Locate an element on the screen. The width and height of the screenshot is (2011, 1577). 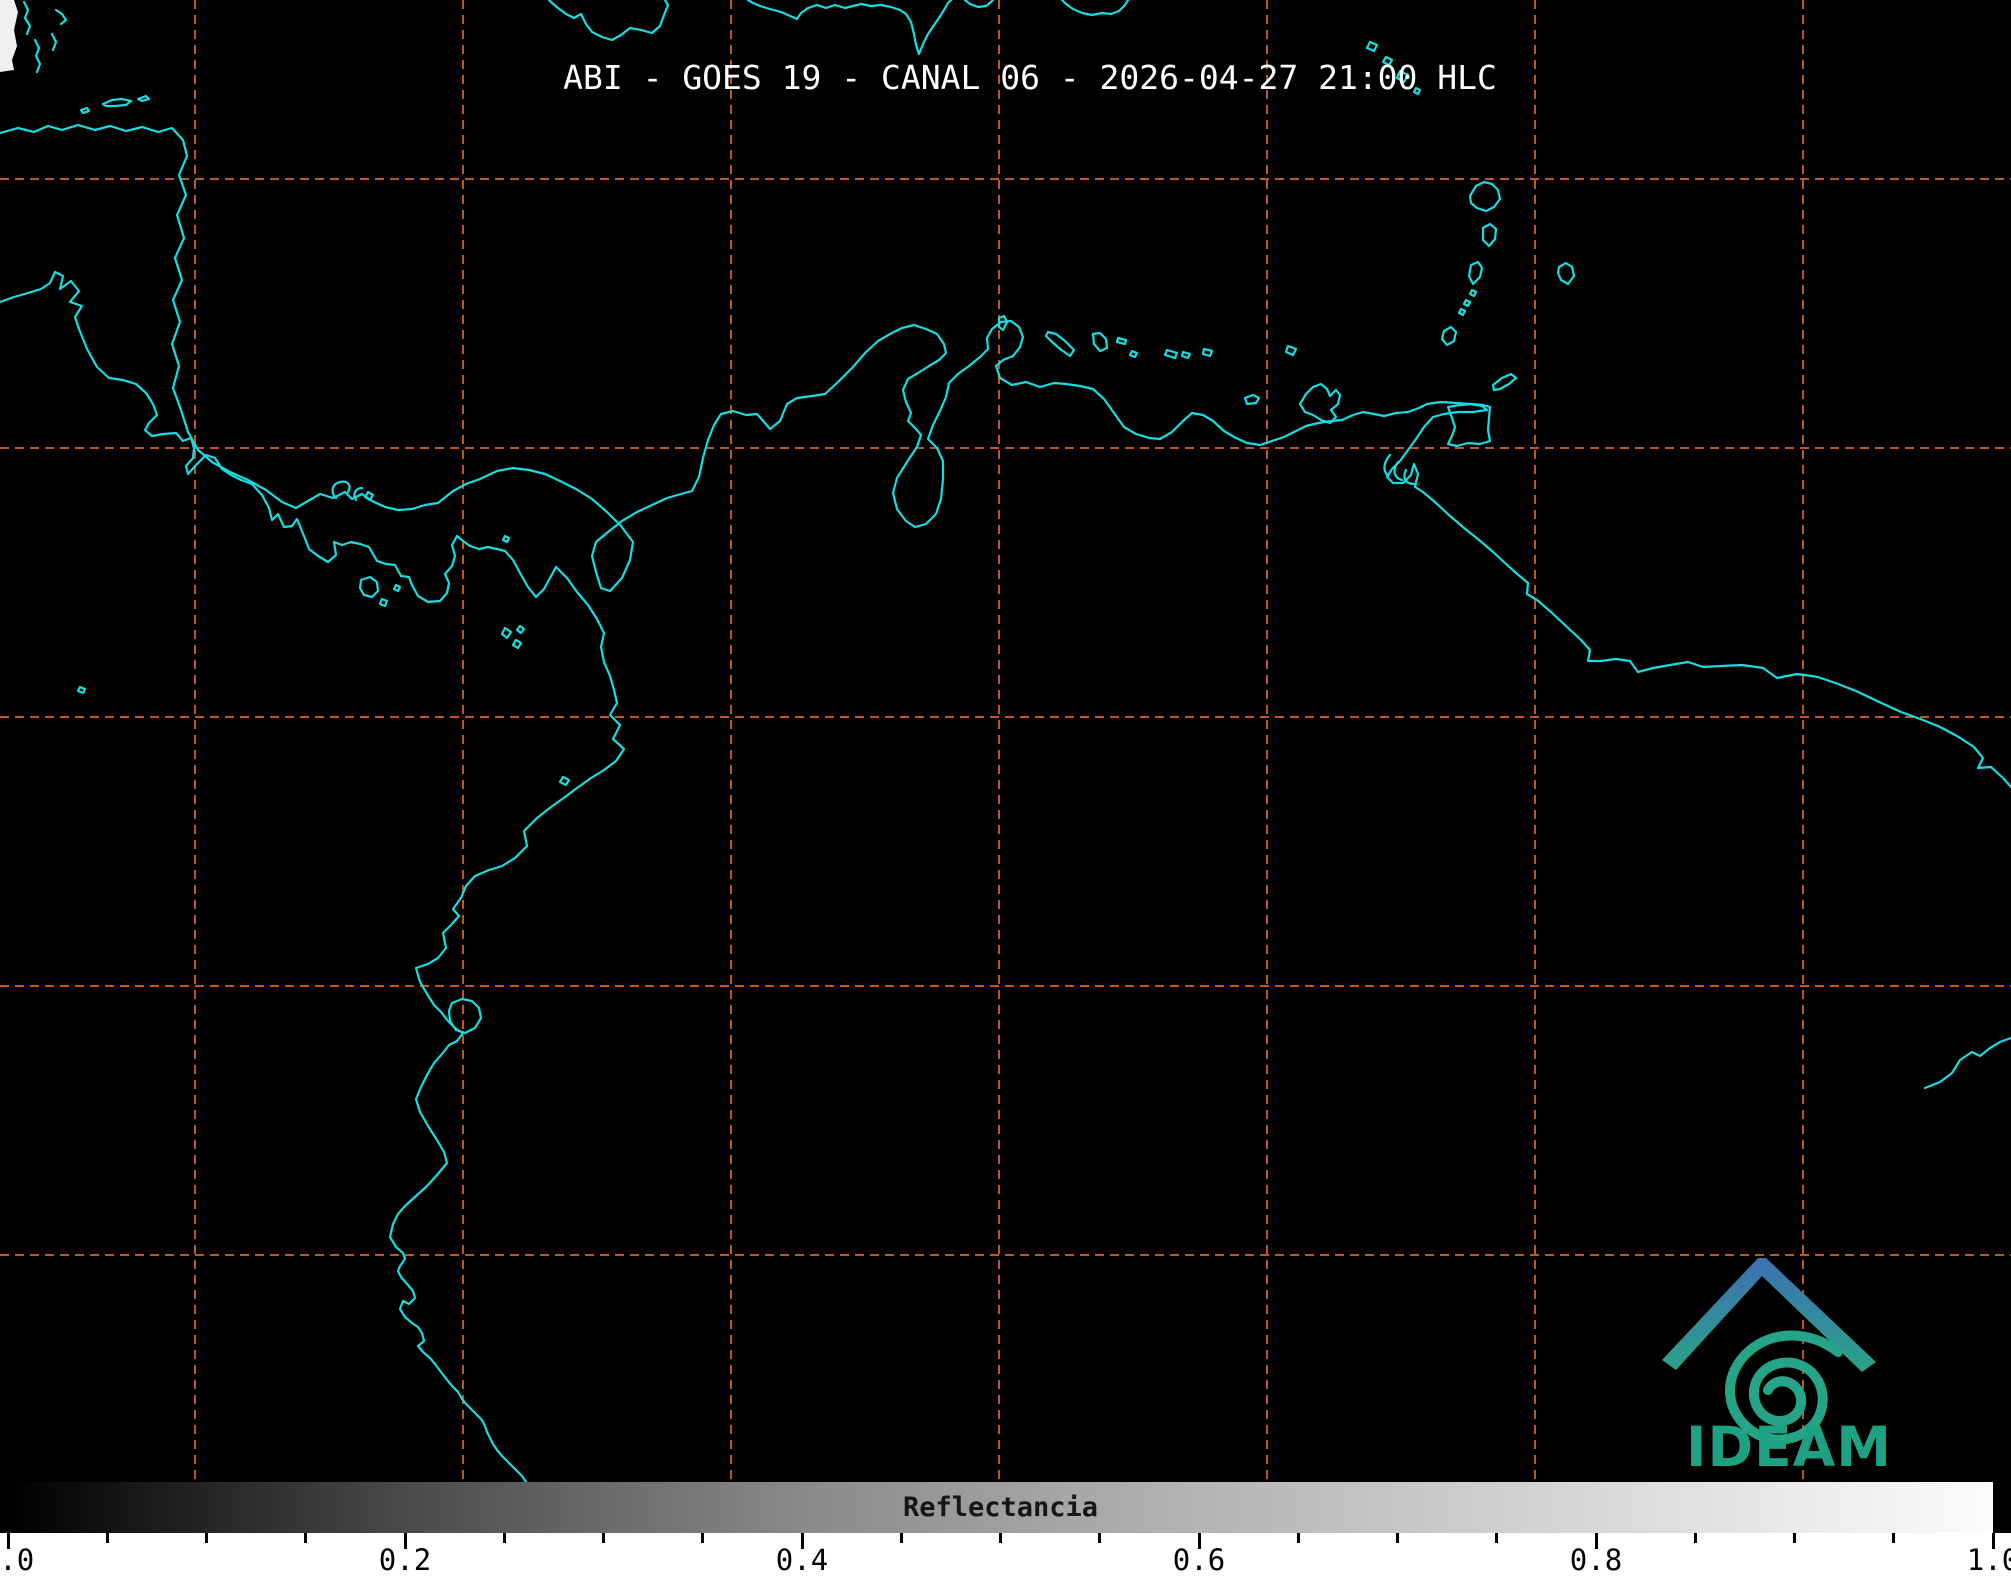
colorbar-tick-label: 0.0 is located at coordinates (17, 1560).